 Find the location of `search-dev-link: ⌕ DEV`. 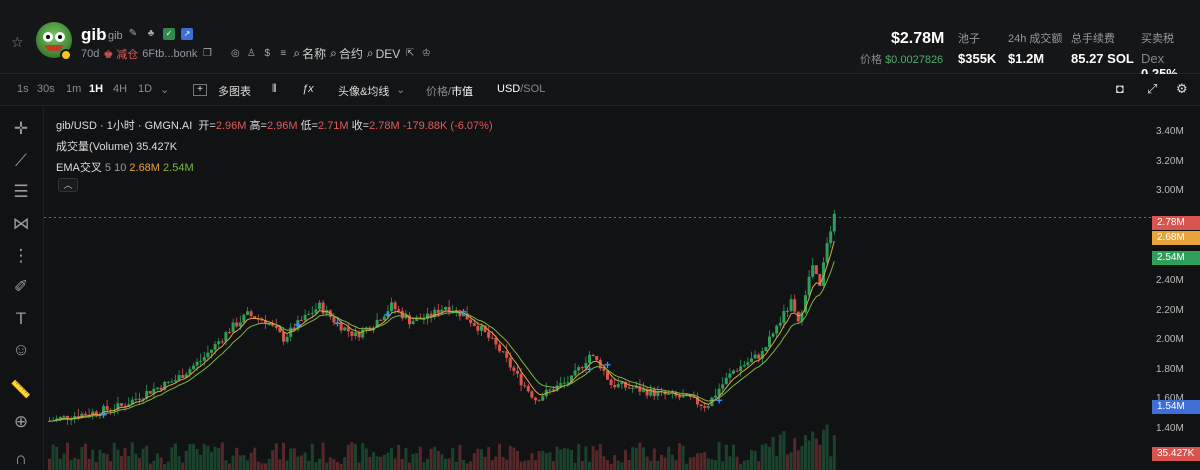

search-dev-link: ⌕ DEV is located at coordinates (383, 53).